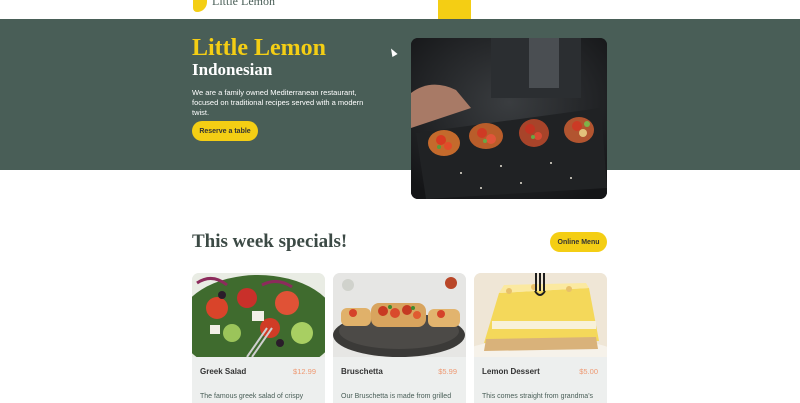  Describe the element at coordinates (538, 396) in the screenshot. I see `card-description: This comes straight from grandma's` at that location.